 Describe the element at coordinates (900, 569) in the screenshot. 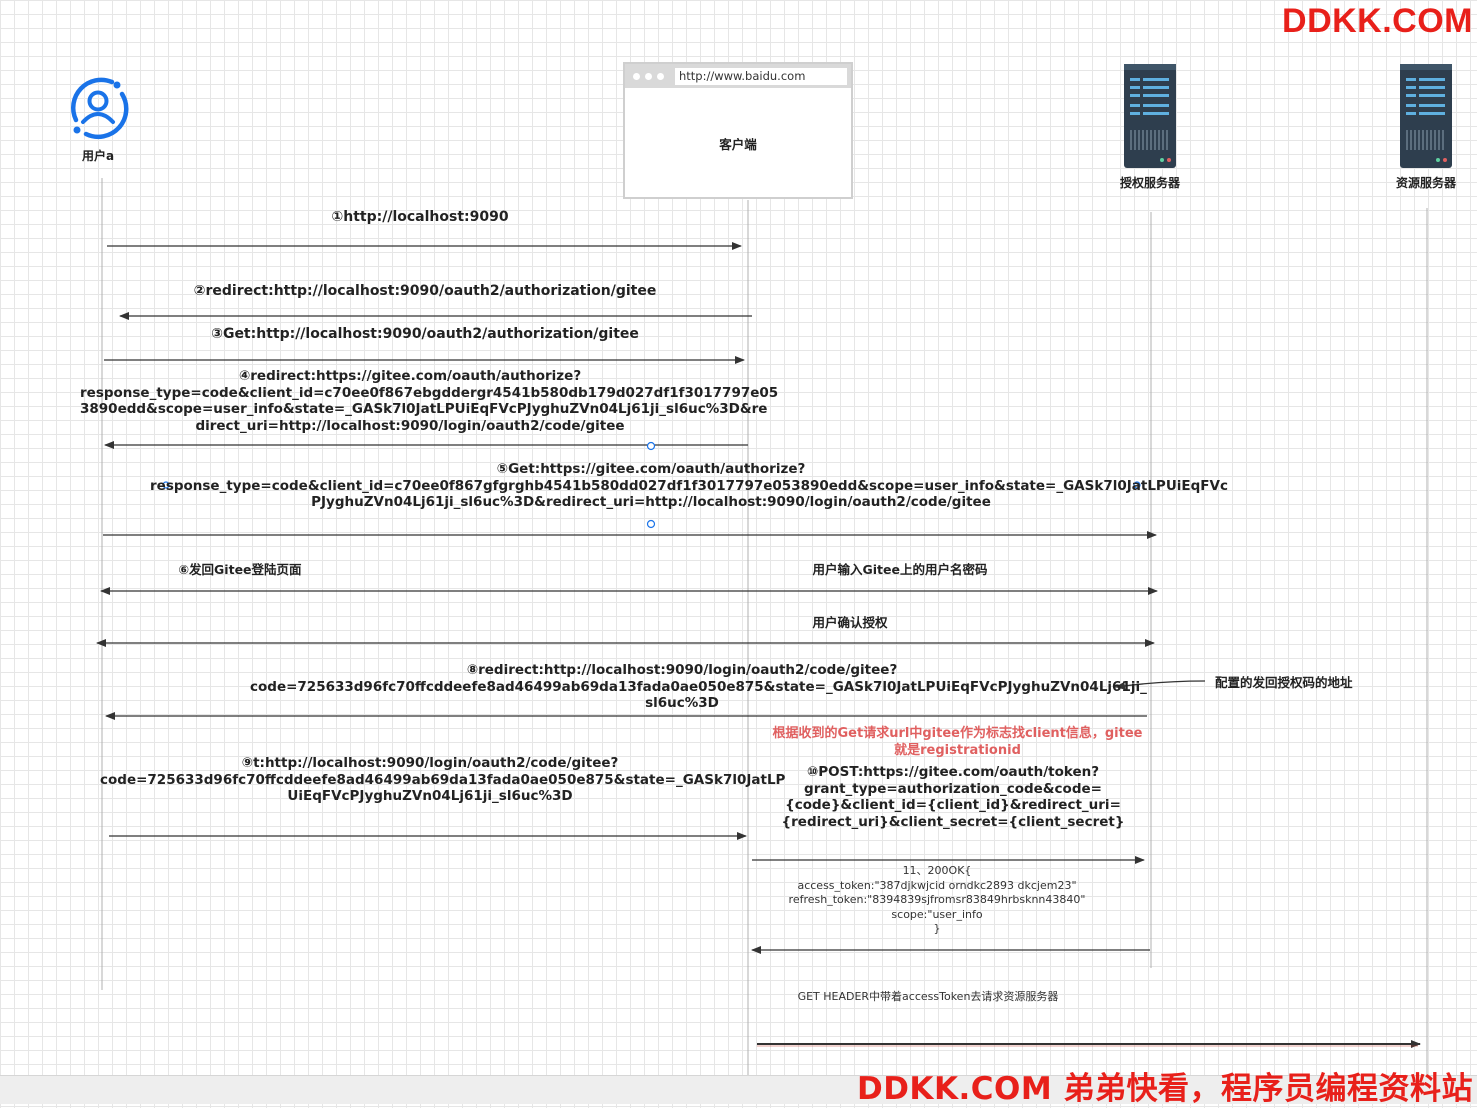

I see `message-6-right-label: 用户输入Gitee上的用户名密码` at that location.